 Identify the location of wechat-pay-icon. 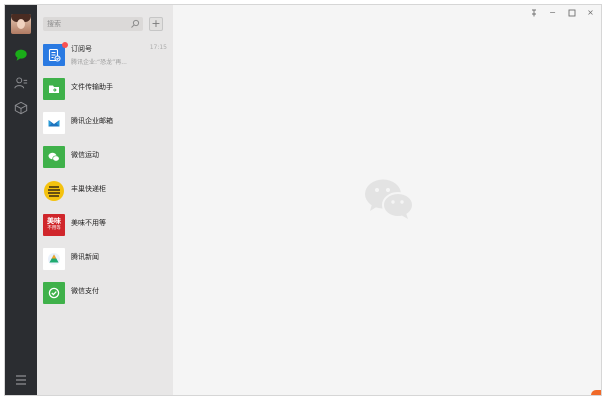
(54, 293).